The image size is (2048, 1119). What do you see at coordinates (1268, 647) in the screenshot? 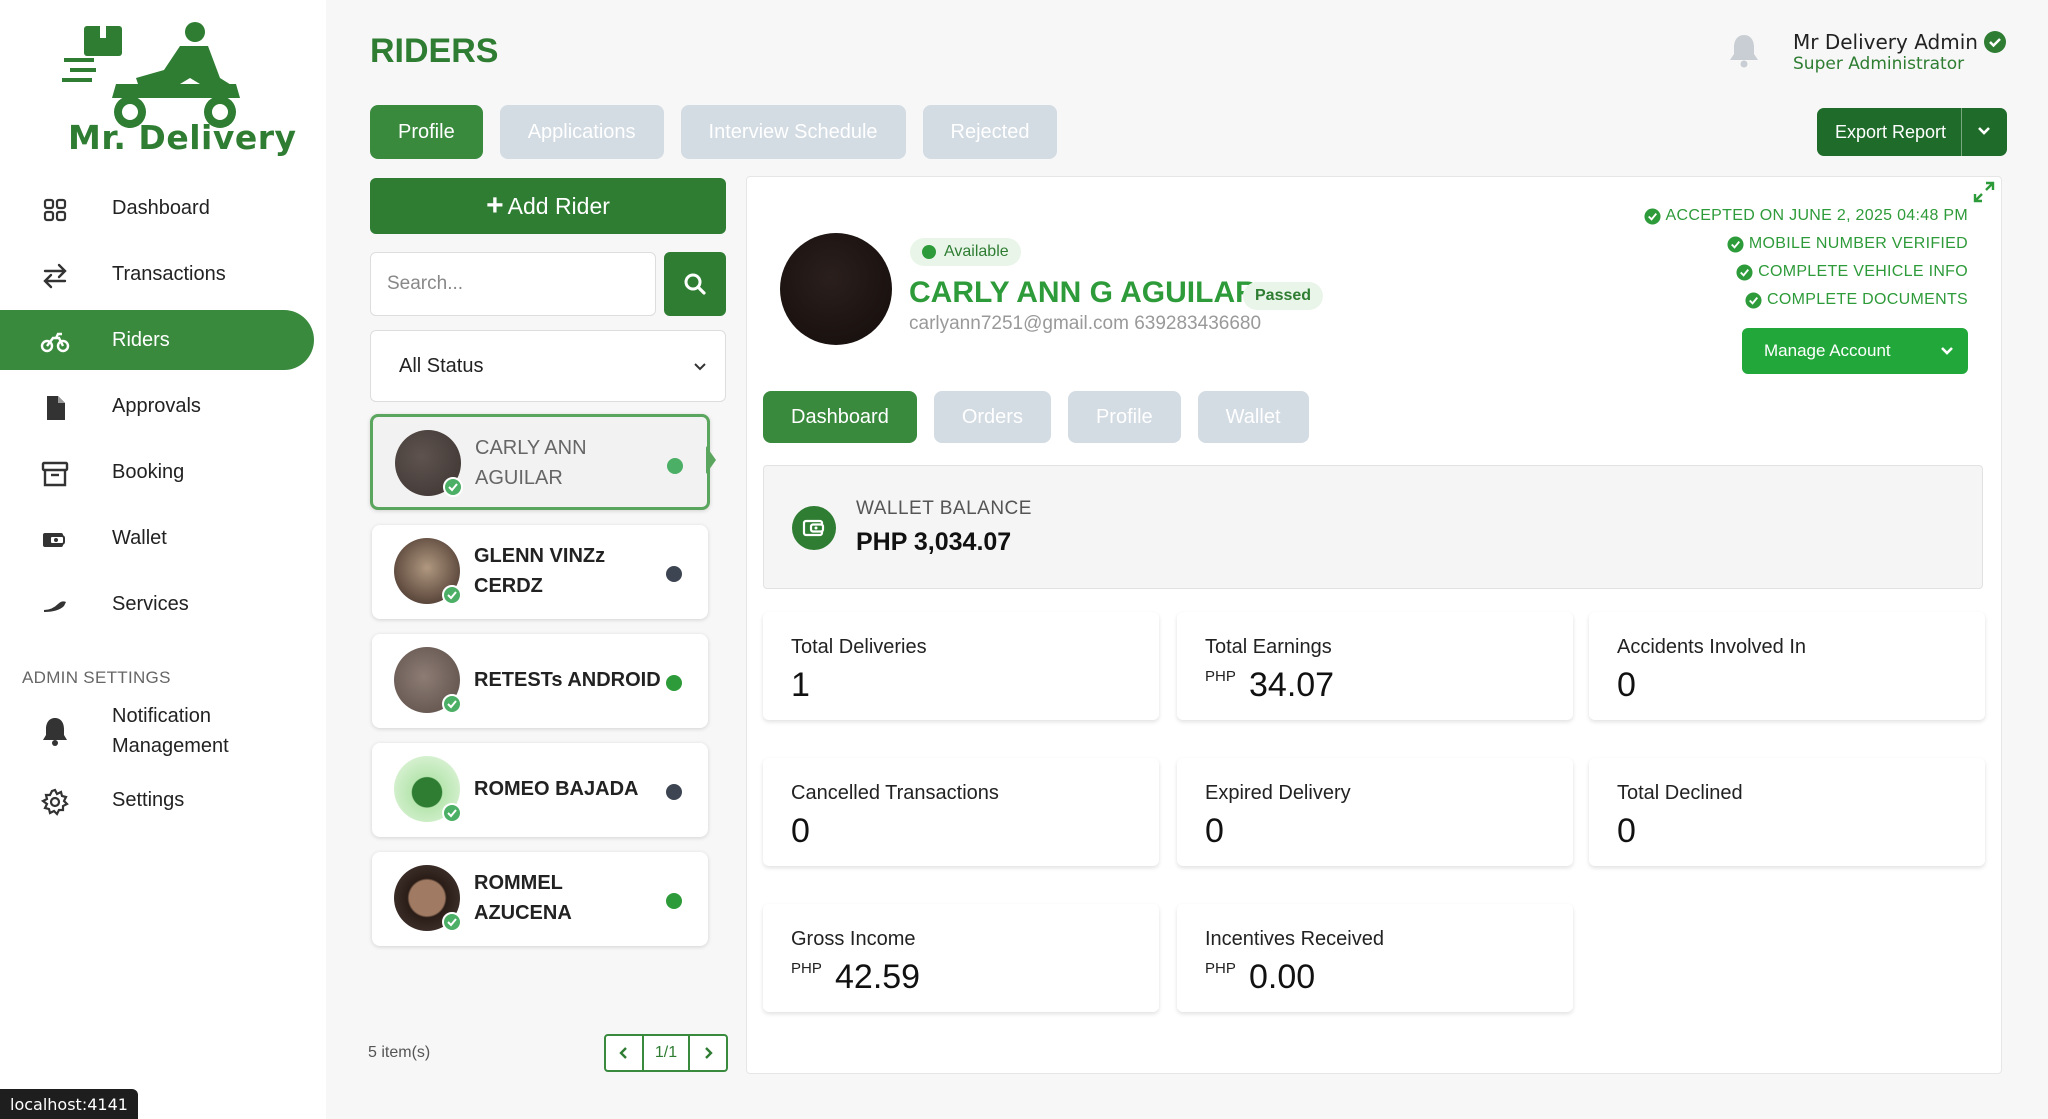
I see `stat-label: Total Earnings` at bounding box center [1268, 647].